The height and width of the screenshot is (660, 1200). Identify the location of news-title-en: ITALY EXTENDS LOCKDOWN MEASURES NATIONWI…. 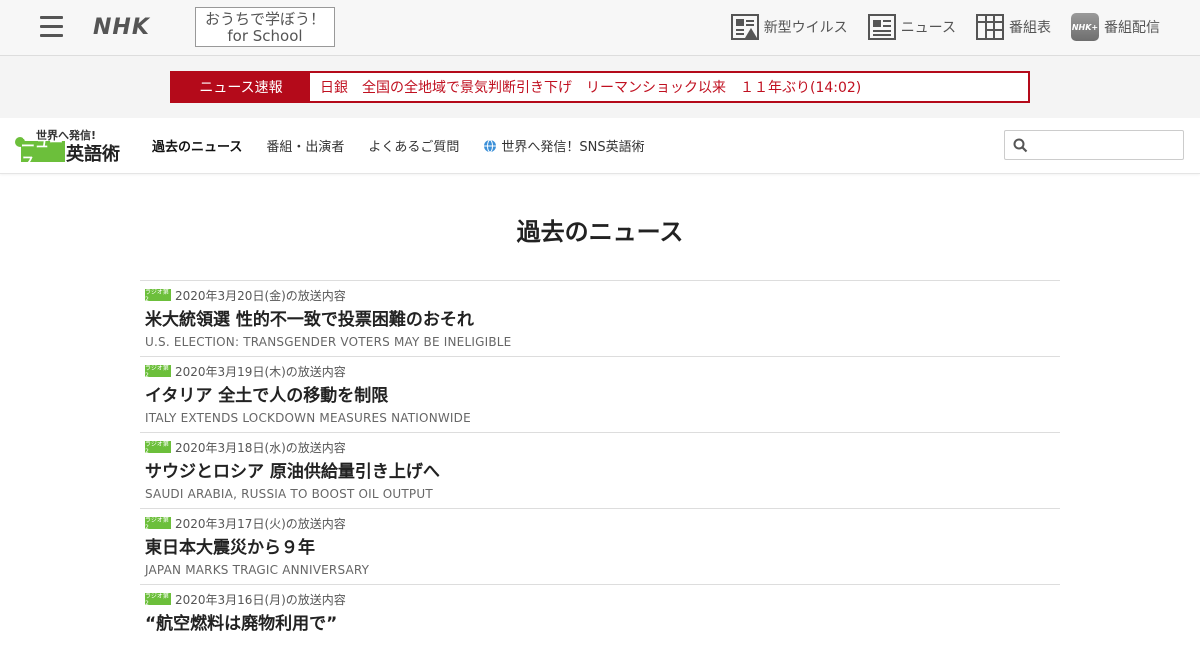
(308, 418).